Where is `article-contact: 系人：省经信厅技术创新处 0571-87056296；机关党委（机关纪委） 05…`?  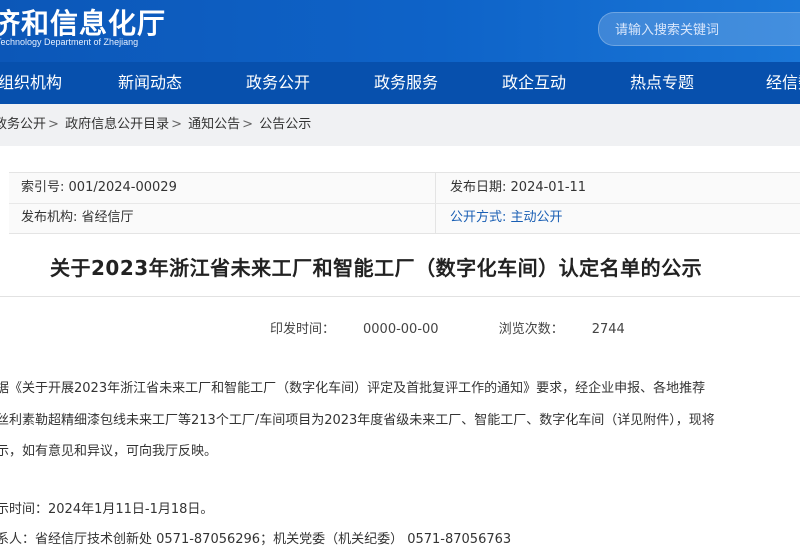 article-contact: 系人：省经信厅技术创新处 0571-87056296；机关党委（机关纪委） 05… is located at coordinates (256, 539).